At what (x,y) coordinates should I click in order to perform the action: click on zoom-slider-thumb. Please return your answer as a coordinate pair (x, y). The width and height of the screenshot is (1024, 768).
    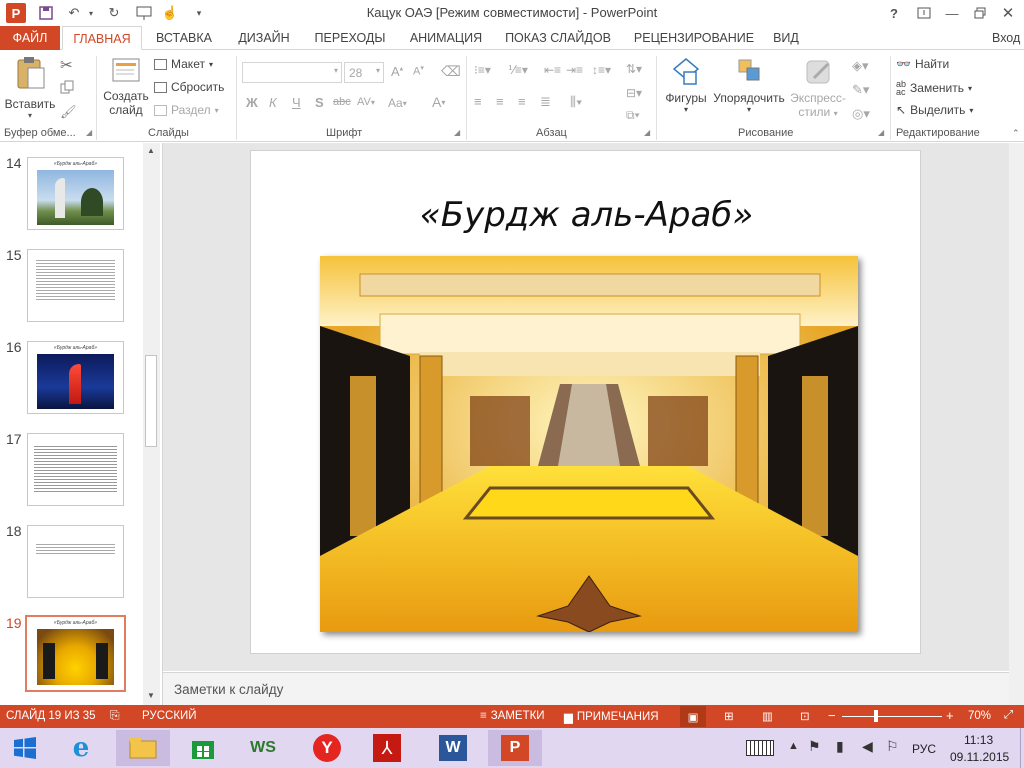
    Looking at the image, I should click on (876, 716).